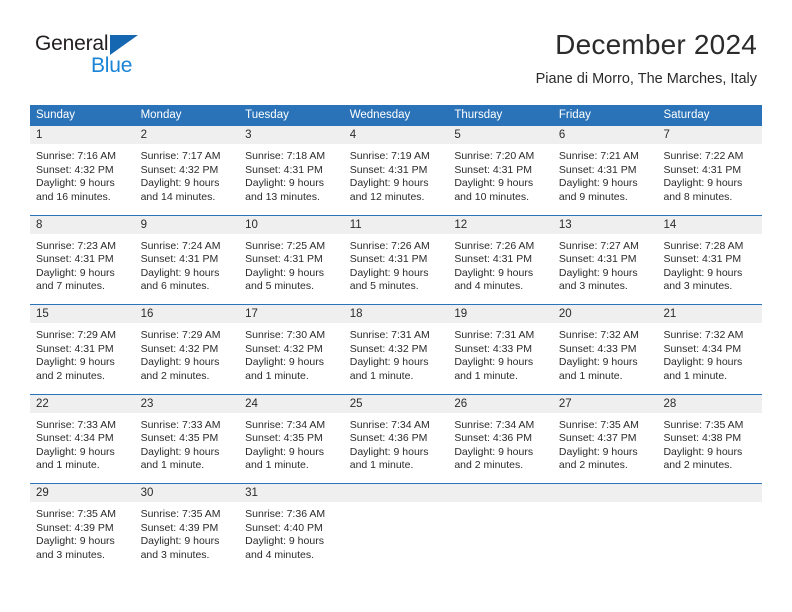  I want to click on day-number: 10, so click(251, 224).